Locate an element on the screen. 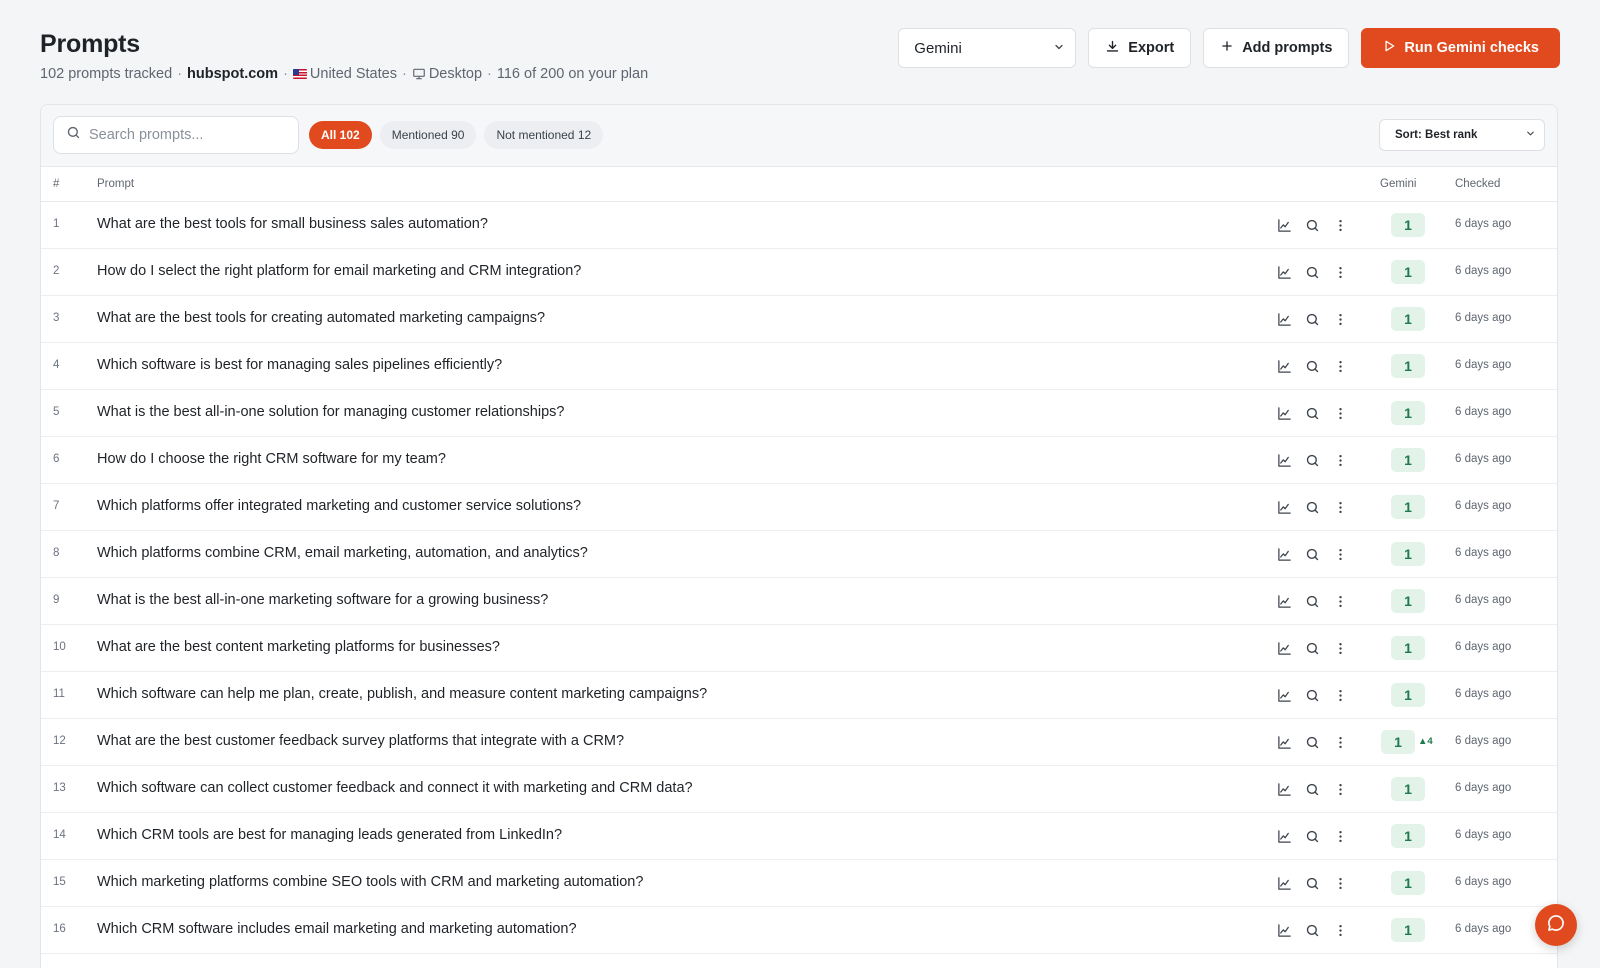  row-number: 10 is located at coordinates (59, 647).